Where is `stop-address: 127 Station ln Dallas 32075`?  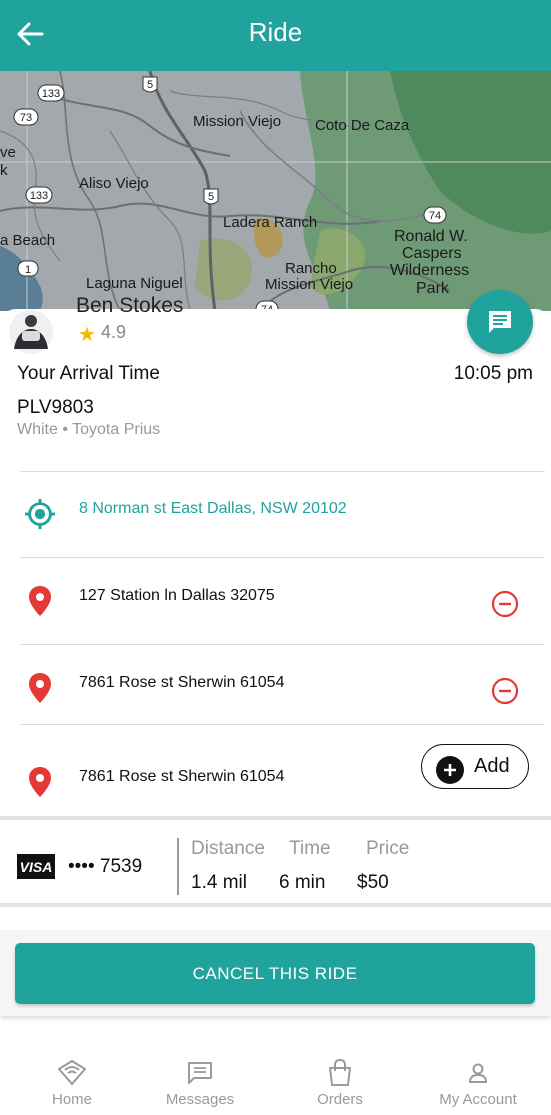
stop-address: 127 Station ln Dallas 32075 is located at coordinates (177, 596).